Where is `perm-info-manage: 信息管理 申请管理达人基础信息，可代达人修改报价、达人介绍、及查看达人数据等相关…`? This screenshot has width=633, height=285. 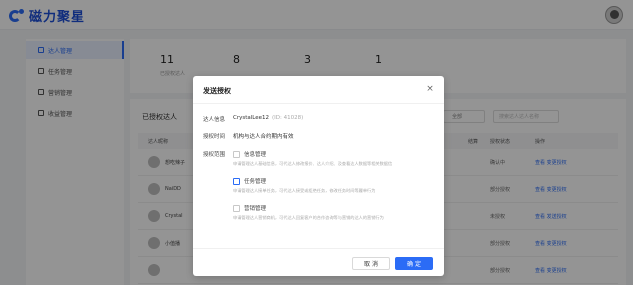 perm-info-manage: 信息管理 申请管理达人基础信息，可代达人修改报价、达人介绍、及查看达人数据等相关… is located at coordinates (333, 158).